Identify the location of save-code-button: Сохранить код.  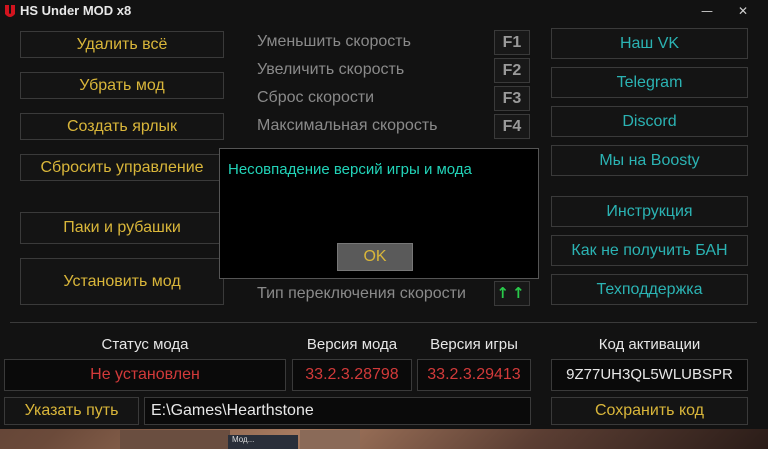
(649, 411).